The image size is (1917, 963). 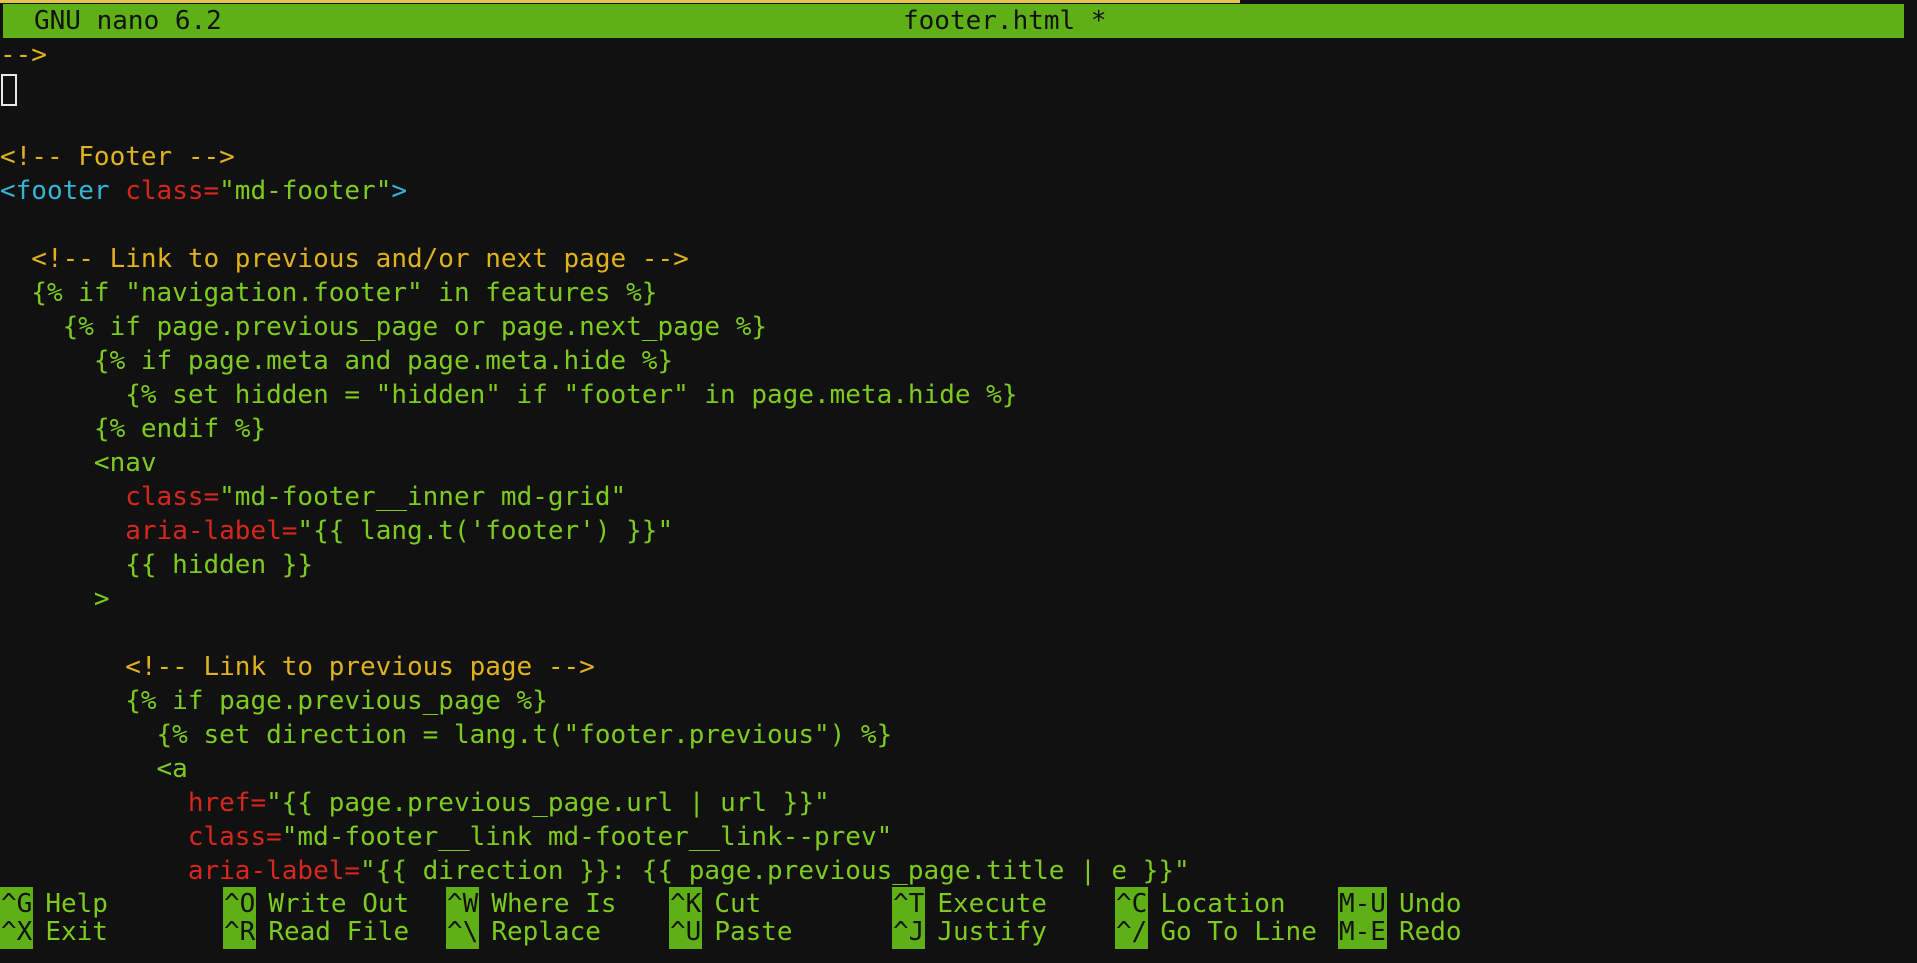 What do you see at coordinates (76, 932) in the screenshot?
I see `shortcut-label: Exit` at bounding box center [76, 932].